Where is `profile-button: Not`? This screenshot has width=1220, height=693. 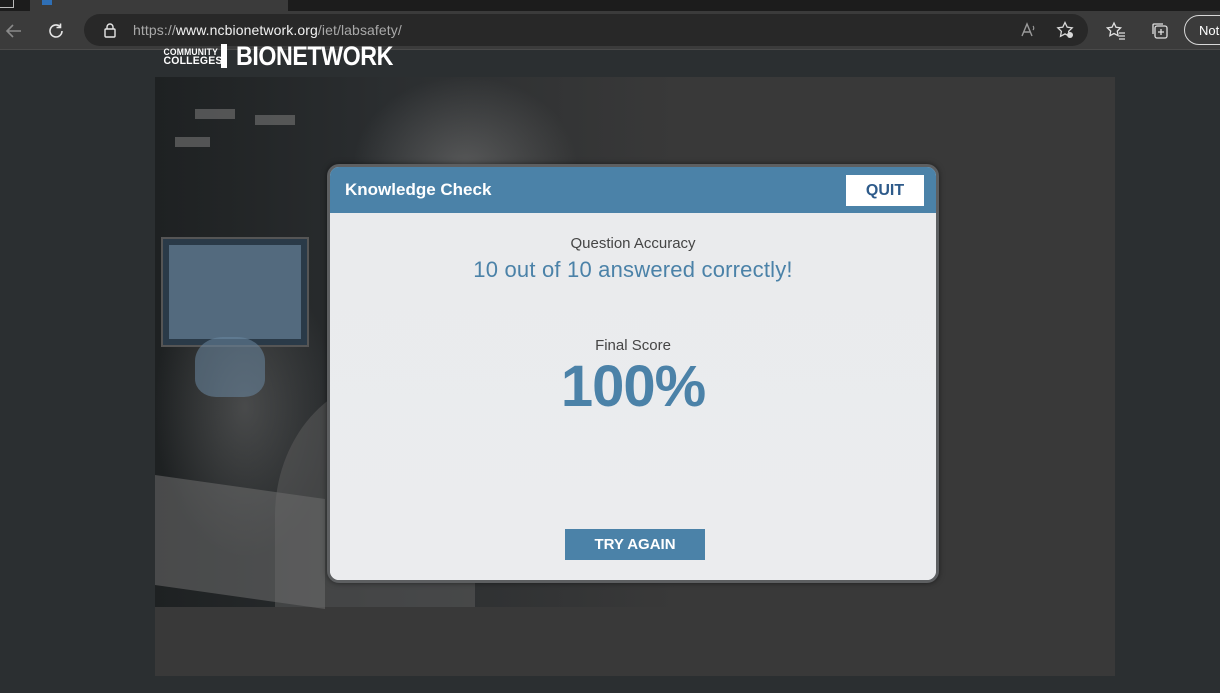
profile-button: Not is located at coordinates (1202, 30).